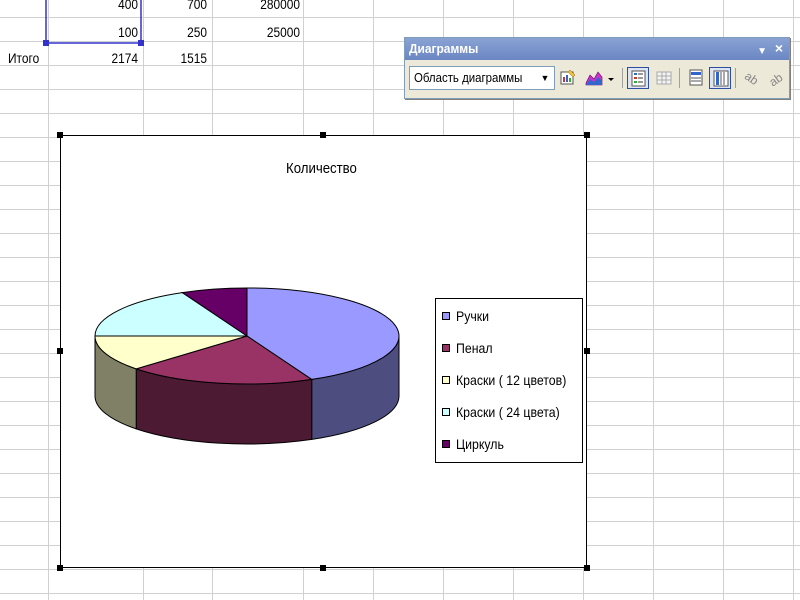  What do you see at coordinates (508, 412) in the screenshot?
I see `legend-label: Краски ( 24 цвета)` at bounding box center [508, 412].